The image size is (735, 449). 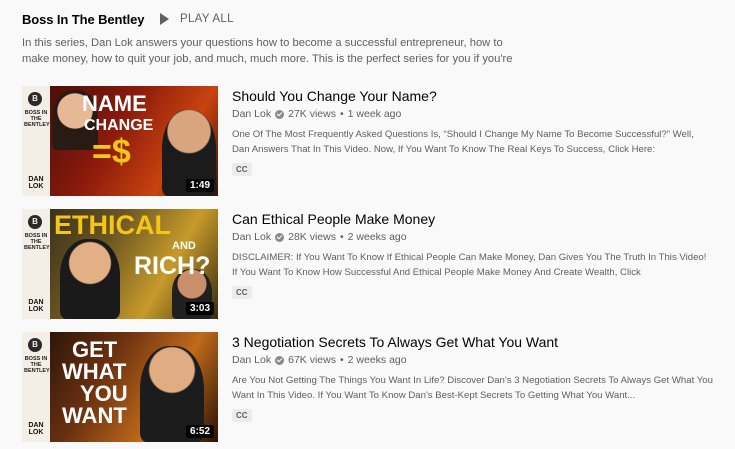 I want to click on view-count: 28K views, so click(x=312, y=237).